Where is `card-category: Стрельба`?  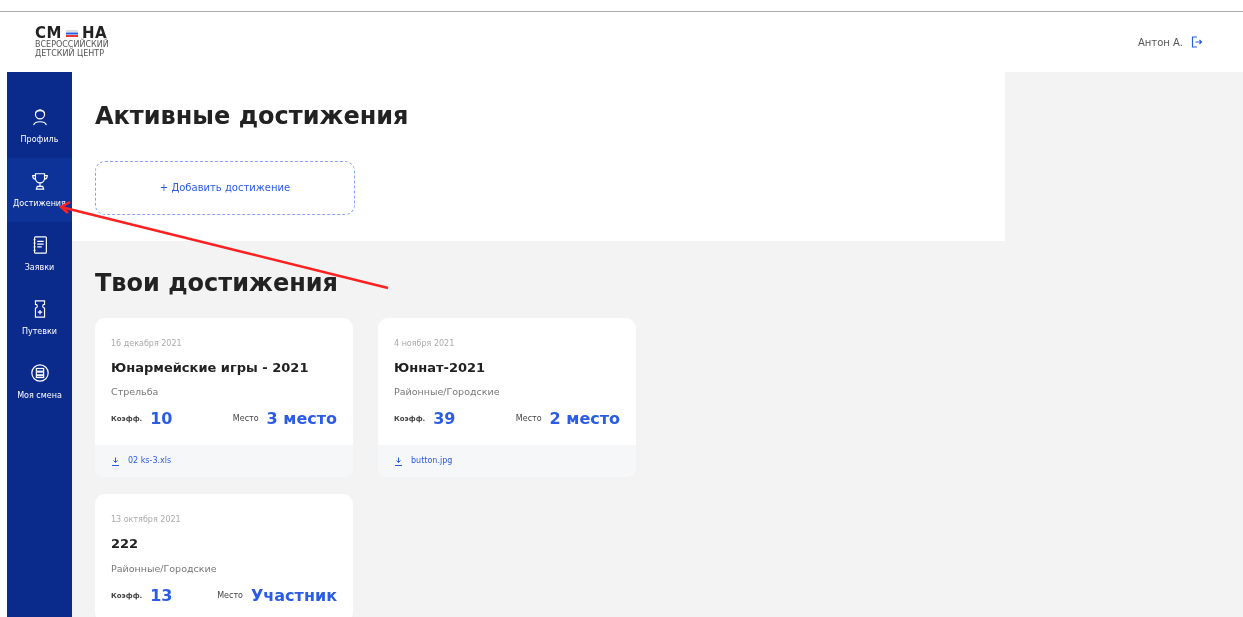
card-category: Стрельба is located at coordinates (135, 392).